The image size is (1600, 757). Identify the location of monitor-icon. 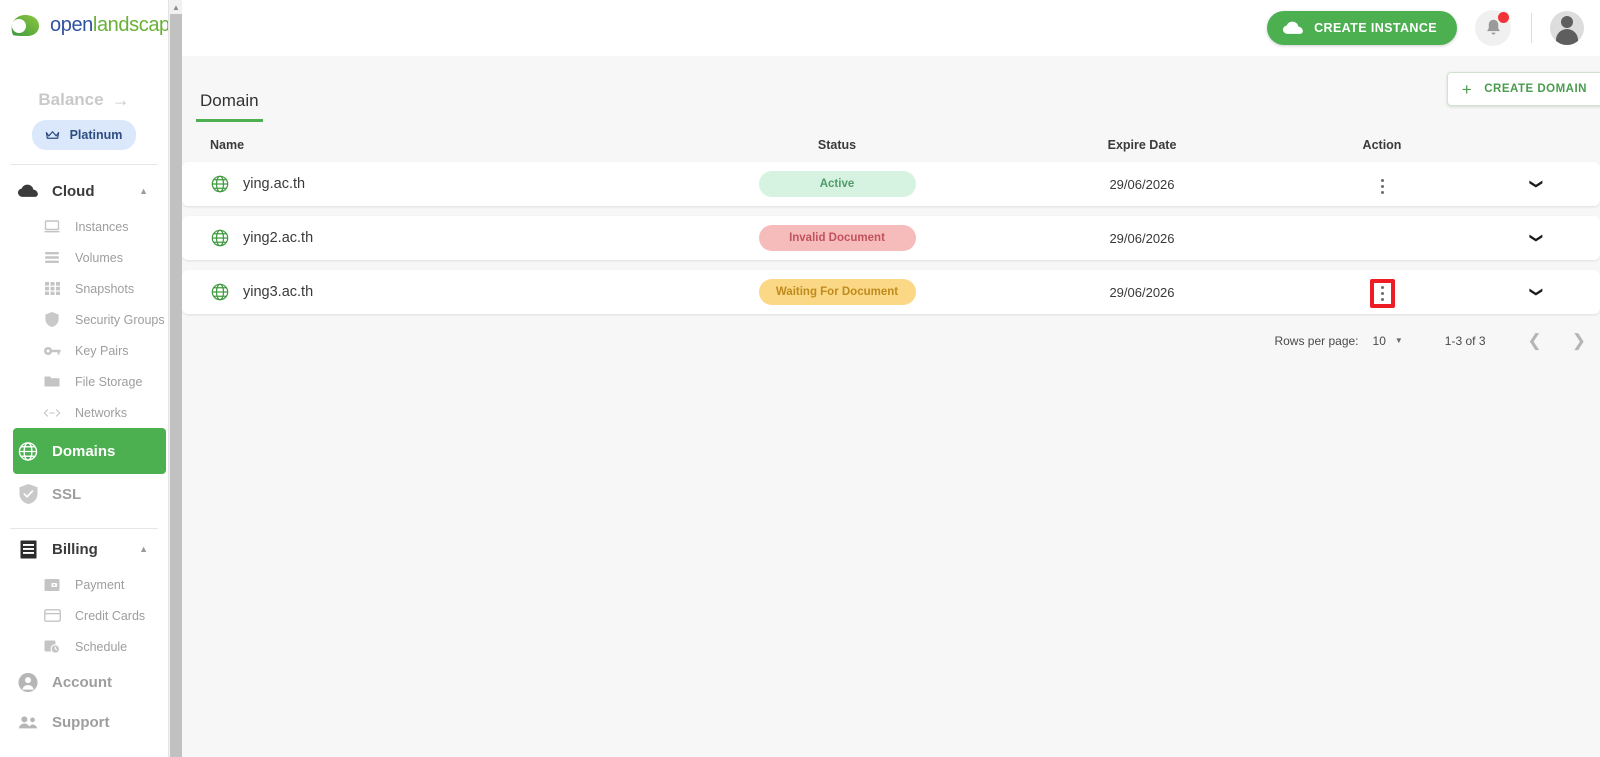
(52, 227).